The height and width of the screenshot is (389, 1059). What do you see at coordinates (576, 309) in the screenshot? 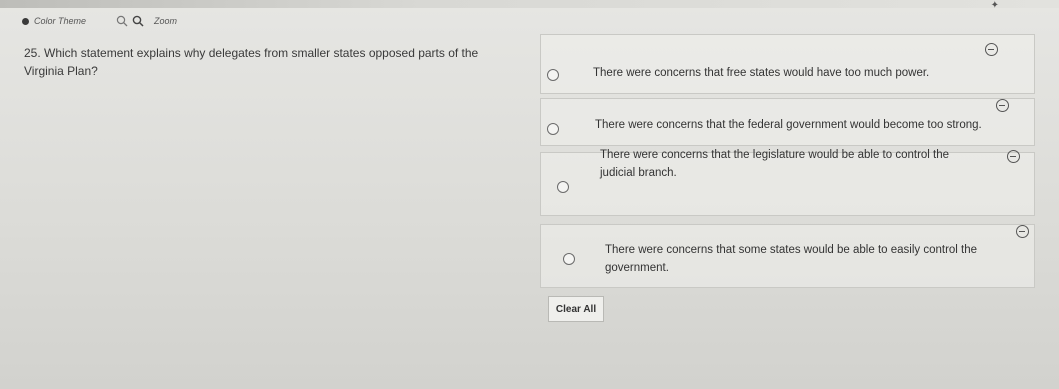
I see `clear-all-button: Clear All` at bounding box center [576, 309].